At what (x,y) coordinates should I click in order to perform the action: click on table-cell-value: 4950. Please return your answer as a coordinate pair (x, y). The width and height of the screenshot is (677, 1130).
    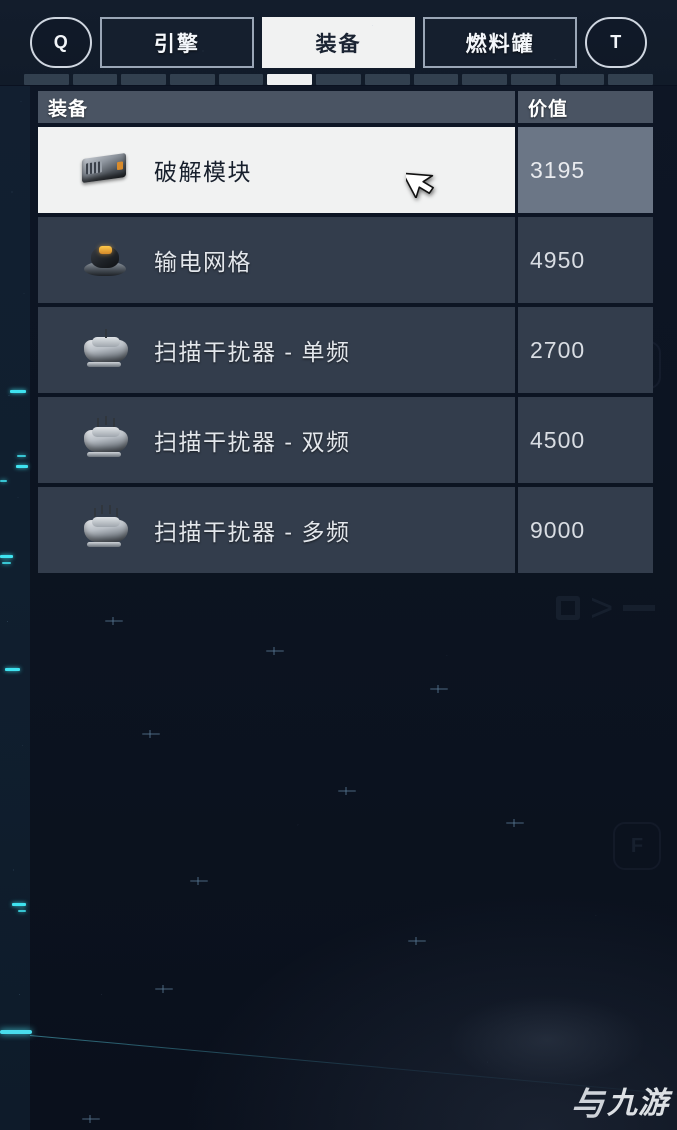
    Looking at the image, I should click on (585, 260).